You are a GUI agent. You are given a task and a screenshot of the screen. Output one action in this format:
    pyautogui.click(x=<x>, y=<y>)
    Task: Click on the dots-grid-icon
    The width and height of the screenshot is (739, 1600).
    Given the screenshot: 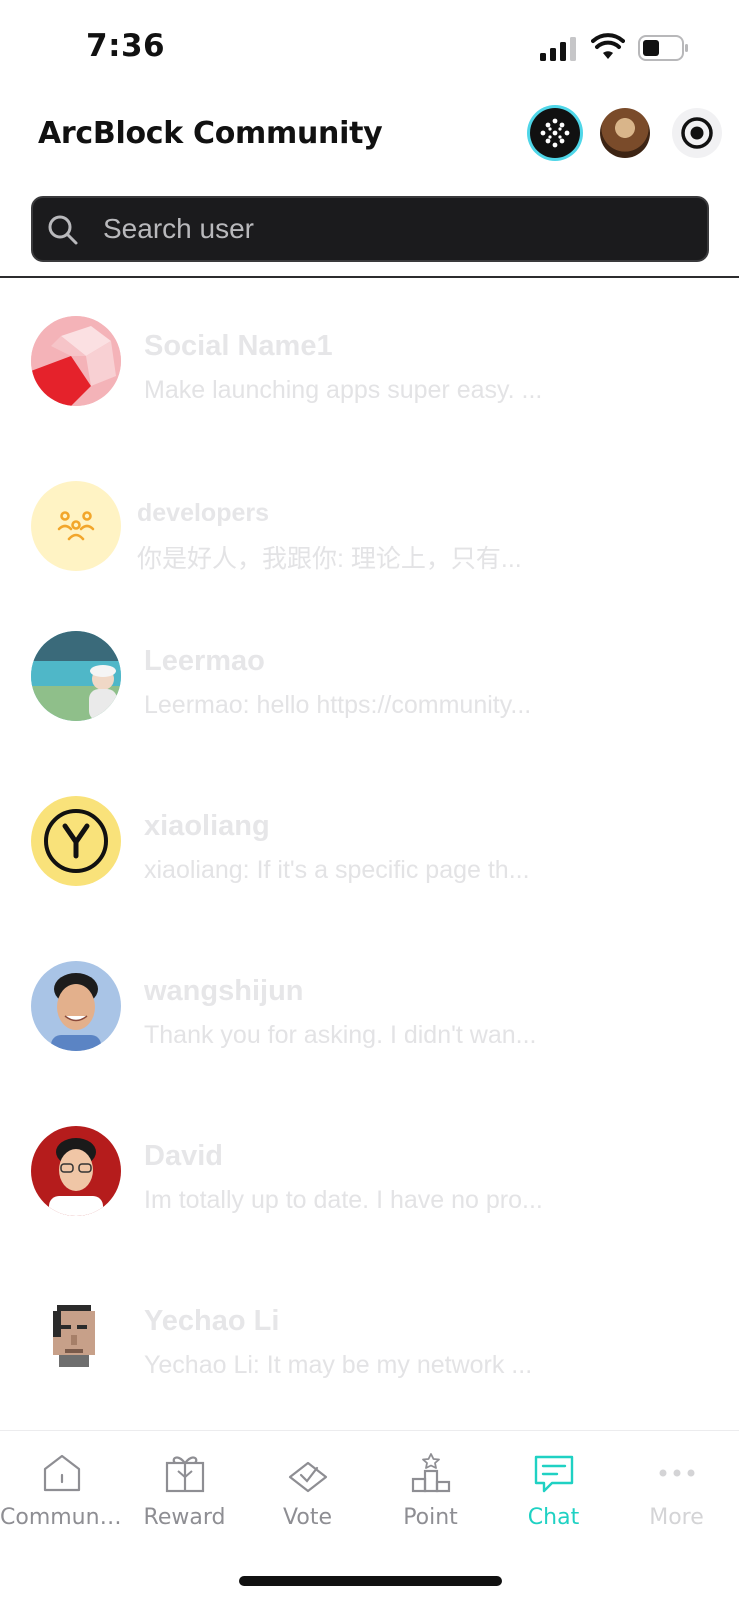 What is the action you would take?
    pyautogui.click(x=555, y=133)
    